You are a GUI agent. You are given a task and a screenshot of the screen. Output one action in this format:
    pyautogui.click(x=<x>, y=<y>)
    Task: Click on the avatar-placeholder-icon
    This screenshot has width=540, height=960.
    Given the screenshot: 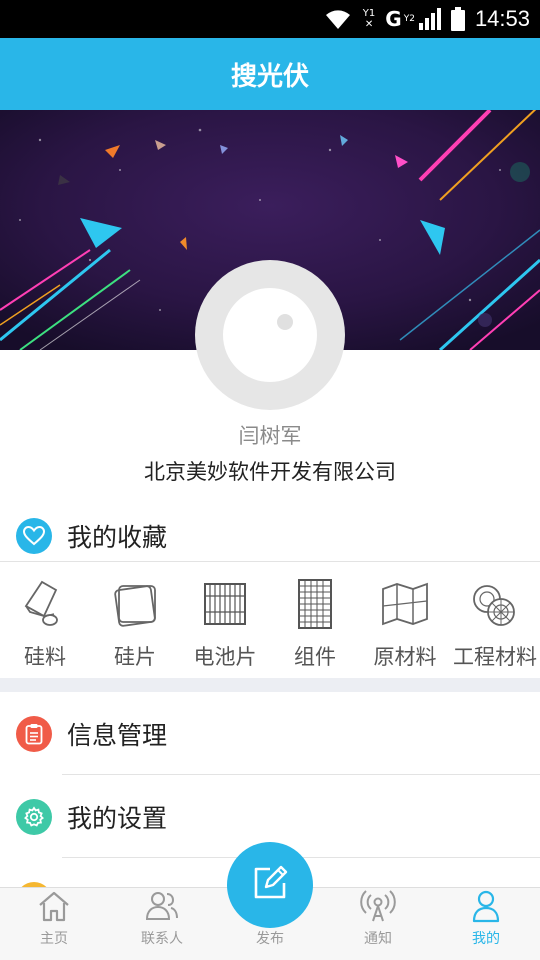 What is the action you would take?
    pyautogui.click(x=270, y=335)
    